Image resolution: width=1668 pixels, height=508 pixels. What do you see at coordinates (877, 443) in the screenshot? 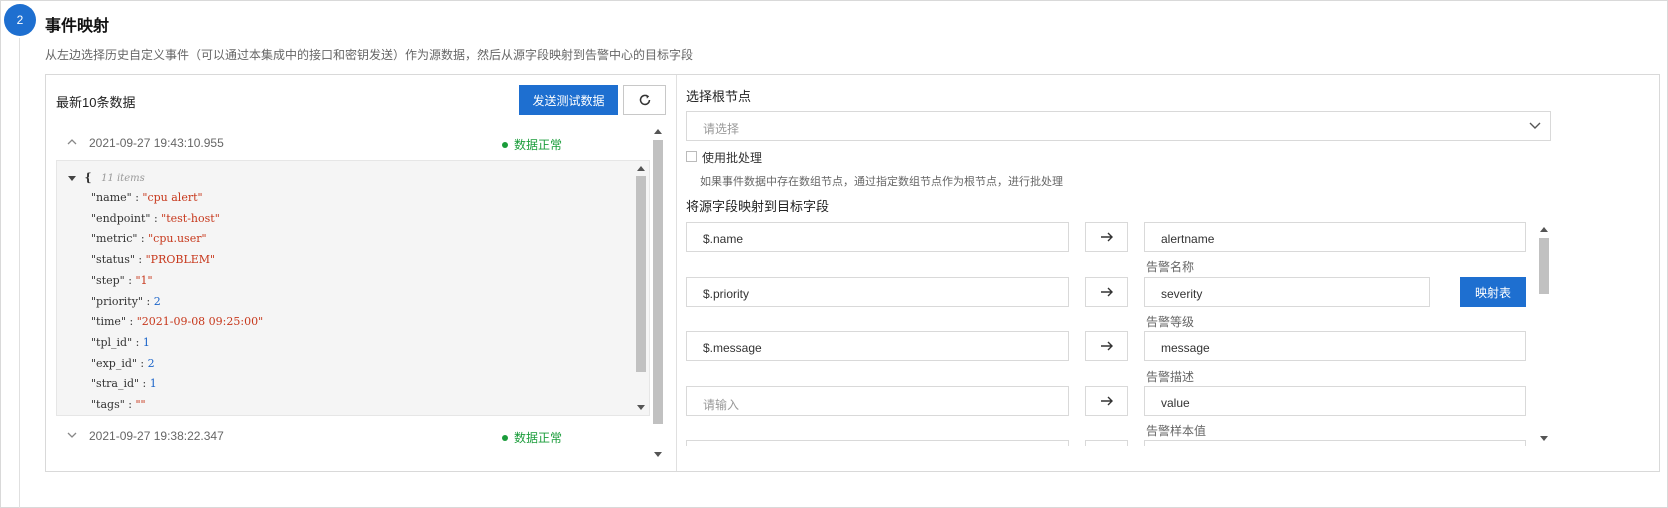
I see `source-field-input` at bounding box center [877, 443].